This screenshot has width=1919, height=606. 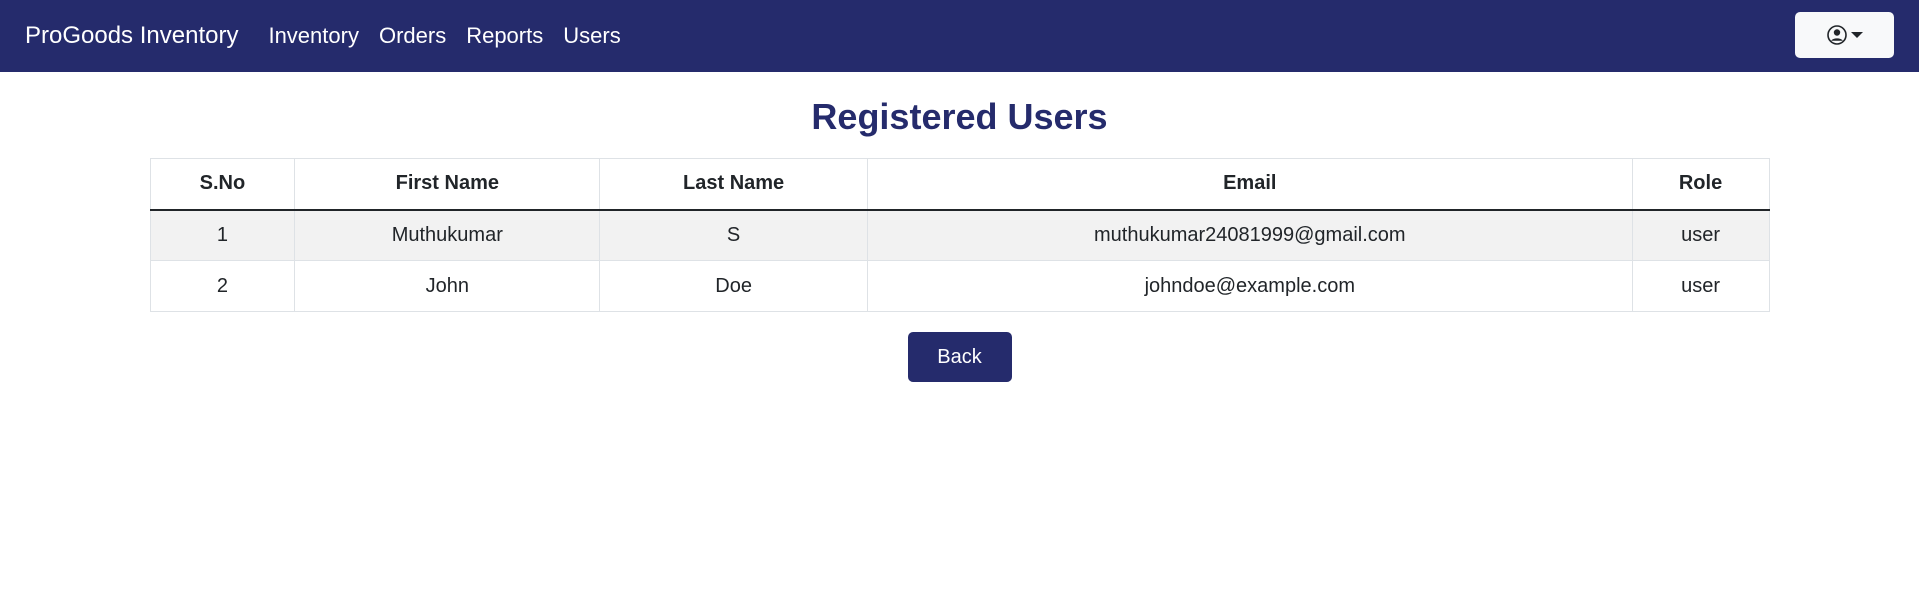 I want to click on cell-sno: 2, so click(x=222, y=286).